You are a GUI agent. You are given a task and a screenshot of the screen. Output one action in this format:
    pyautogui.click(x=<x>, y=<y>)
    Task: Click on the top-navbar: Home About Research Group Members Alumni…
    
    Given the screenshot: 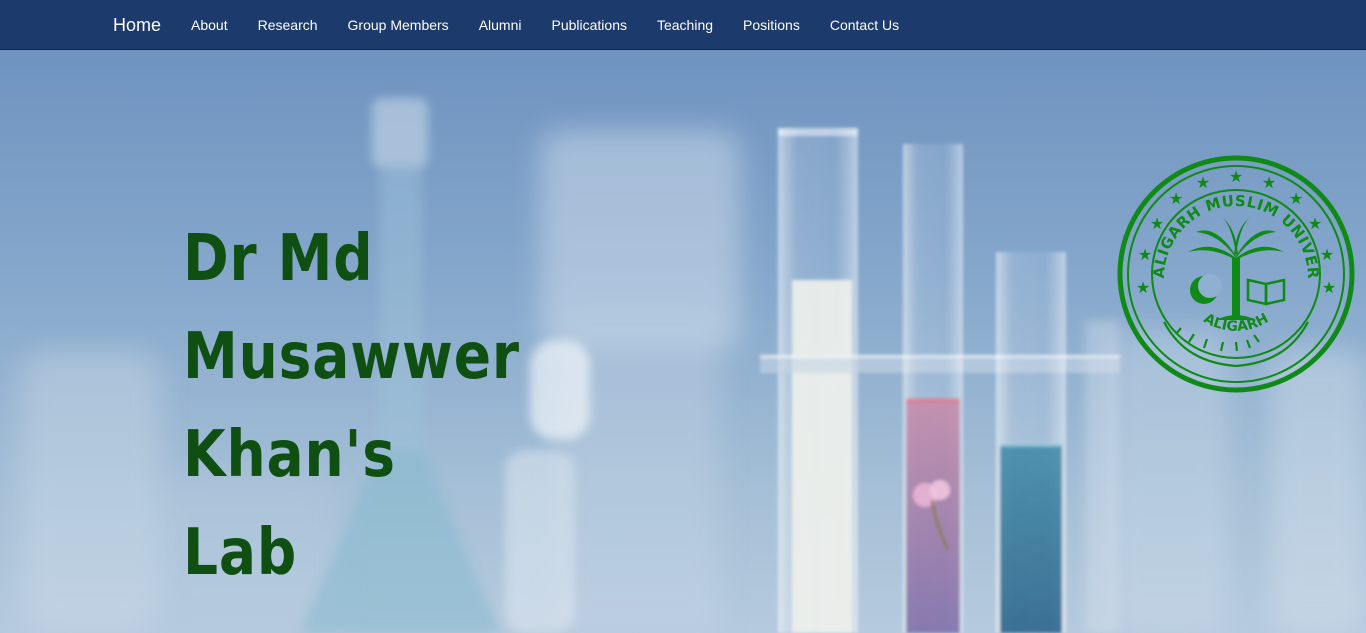 What is the action you would take?
    pyautogui.click(x=683, y=25)
    